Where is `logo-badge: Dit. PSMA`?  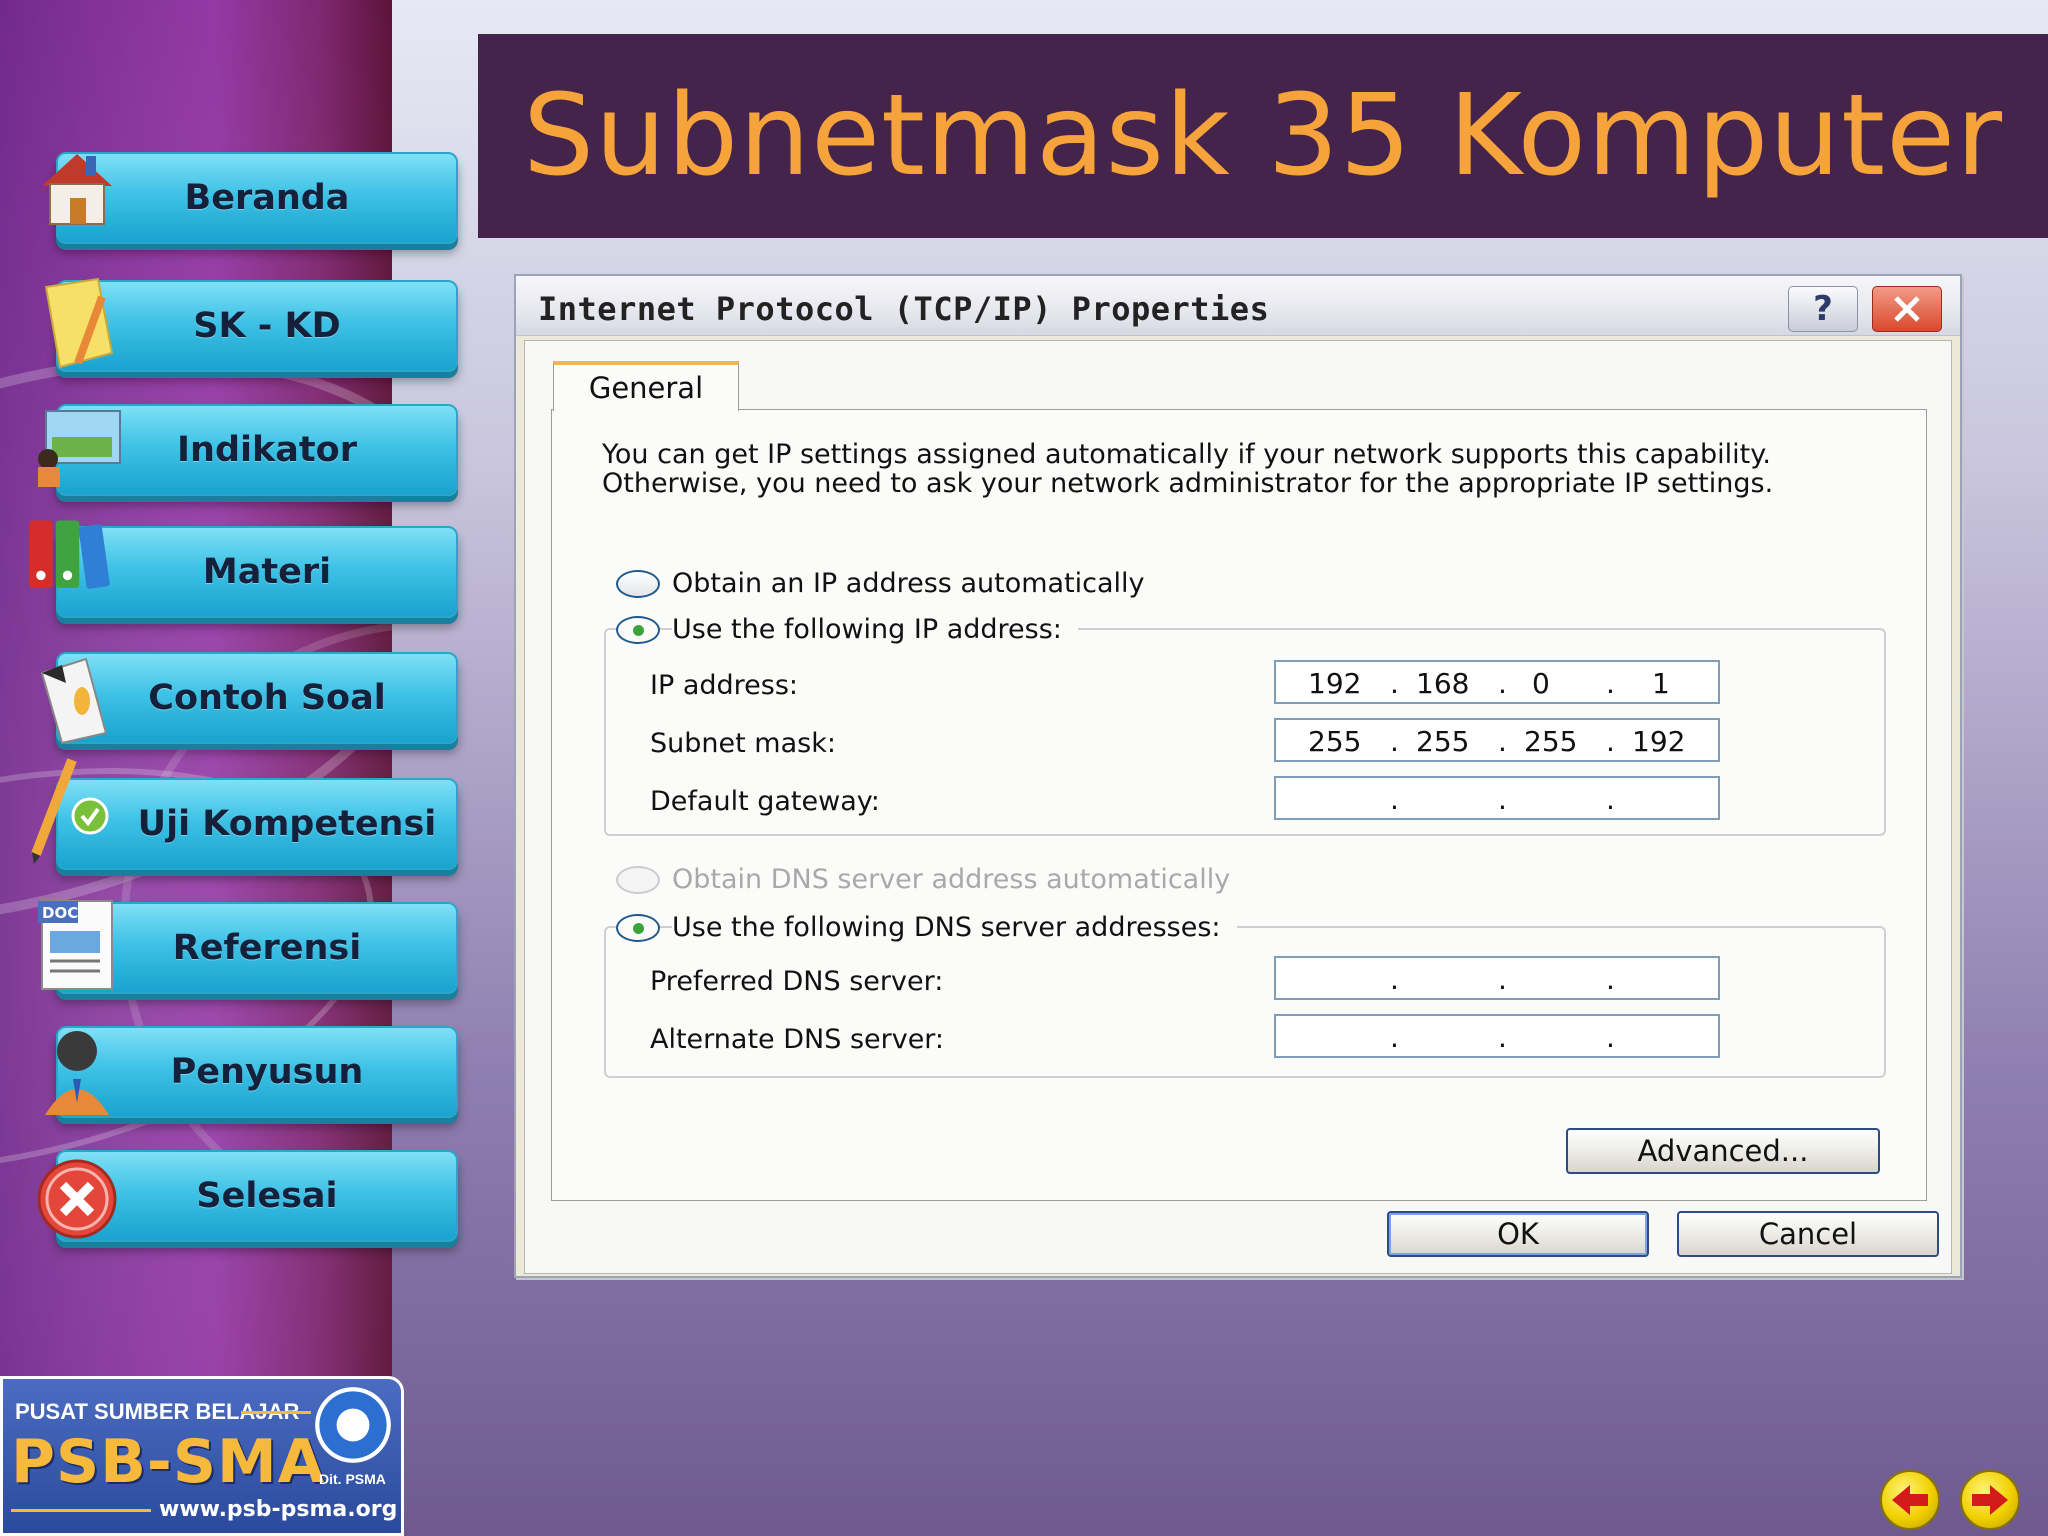
logo-badge: Dit. PSMA is located at coordinates (352, 1479).